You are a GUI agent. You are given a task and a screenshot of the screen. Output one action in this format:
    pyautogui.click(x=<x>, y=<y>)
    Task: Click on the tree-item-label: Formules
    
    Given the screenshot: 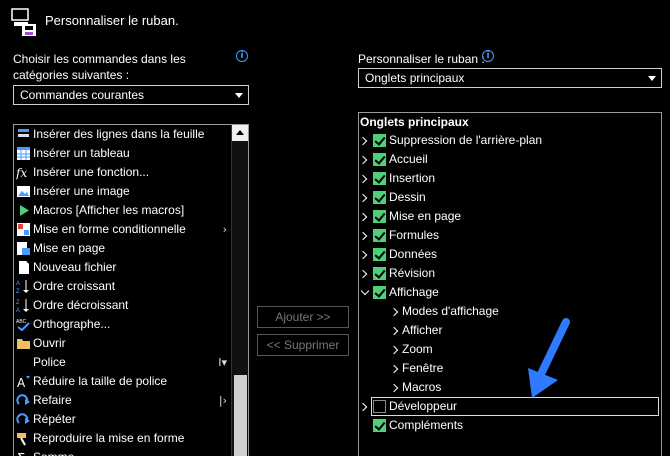 What is the action you would take?
    pyautogui.click(x=414, y=235)
    